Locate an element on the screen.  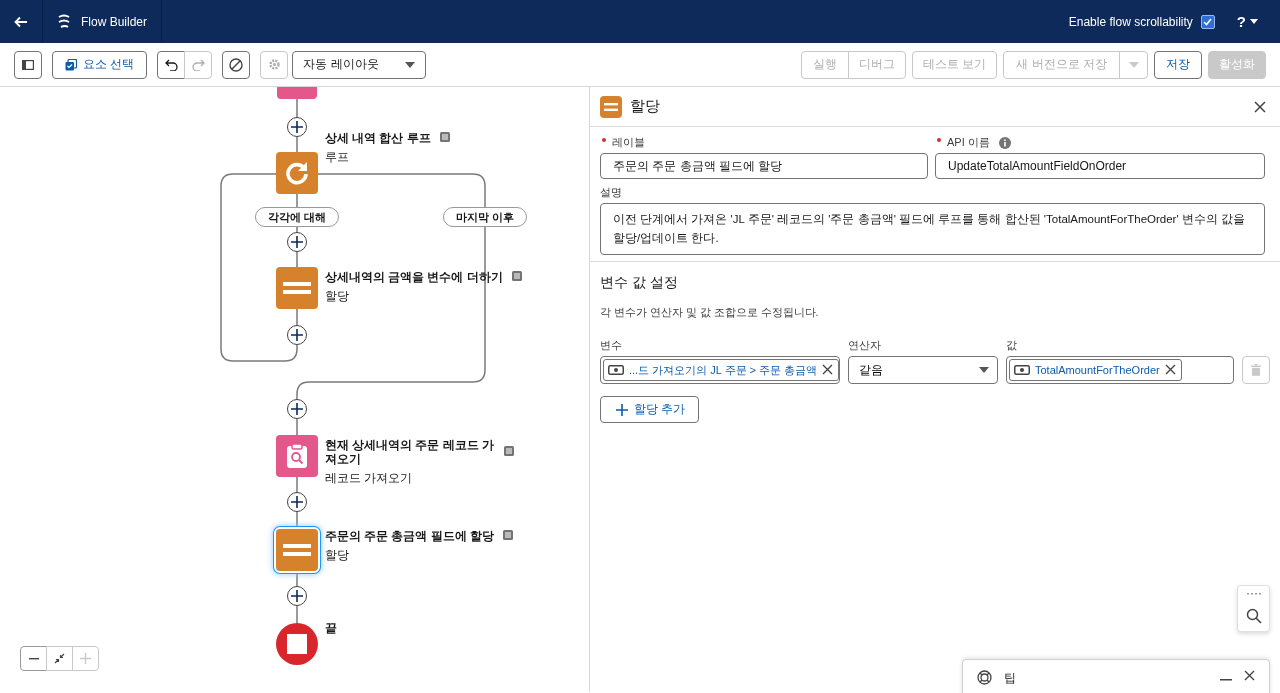
scrollability-label: Enable flow scrollability is located at coordinates (1130, 21).